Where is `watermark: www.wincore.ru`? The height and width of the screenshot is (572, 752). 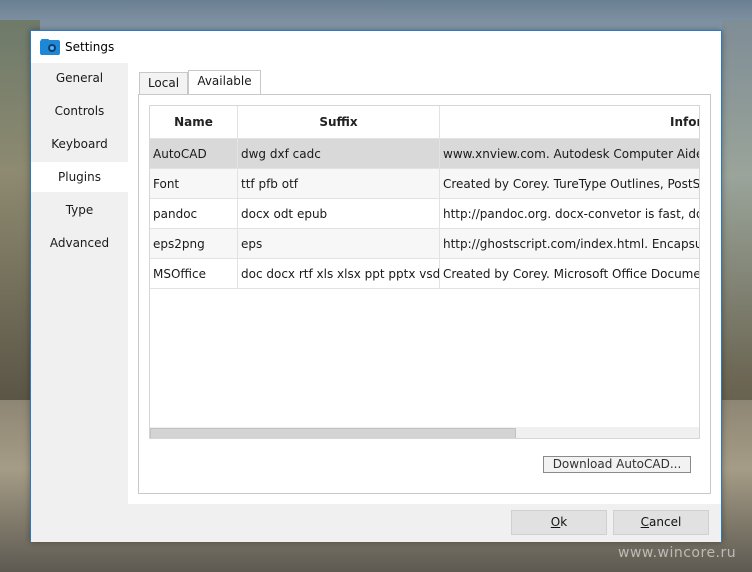 watermark: www.wincore.ru is located at coordinates (677, 553).